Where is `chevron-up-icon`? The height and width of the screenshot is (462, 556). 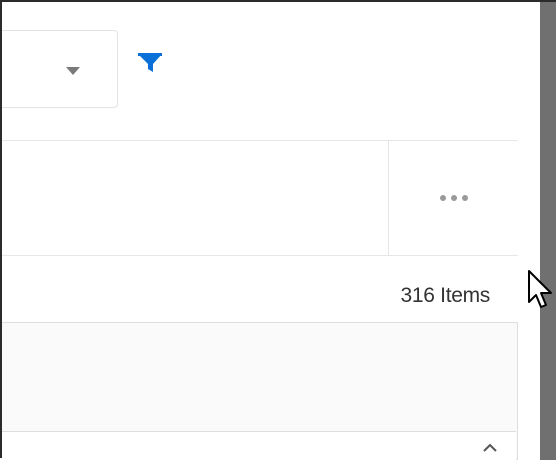
chevron-up-icon is located at coordinates (490, 447).